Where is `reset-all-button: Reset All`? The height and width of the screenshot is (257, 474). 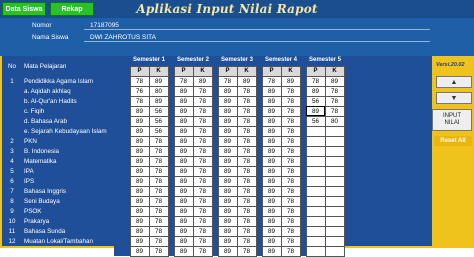 reset-all-button: Reset All is located at coordinates (453, 141).